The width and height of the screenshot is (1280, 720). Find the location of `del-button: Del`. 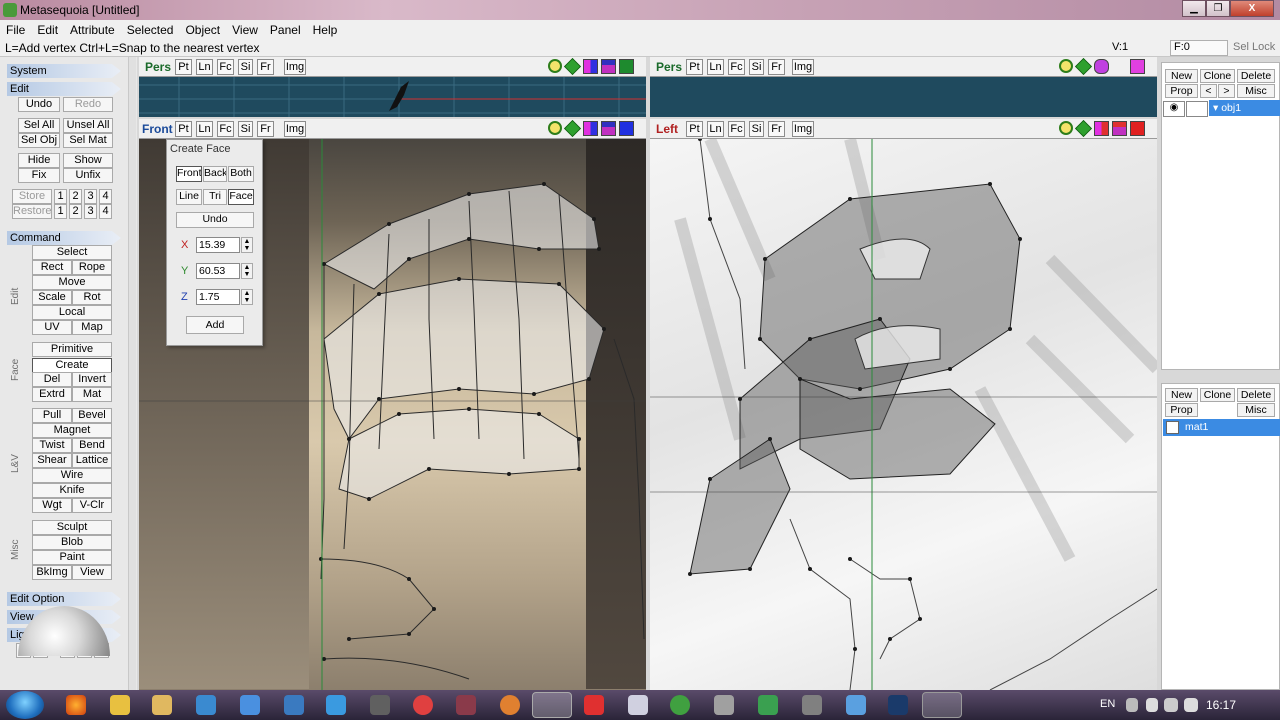

del-button: Del is located at coordinates (52, 379).